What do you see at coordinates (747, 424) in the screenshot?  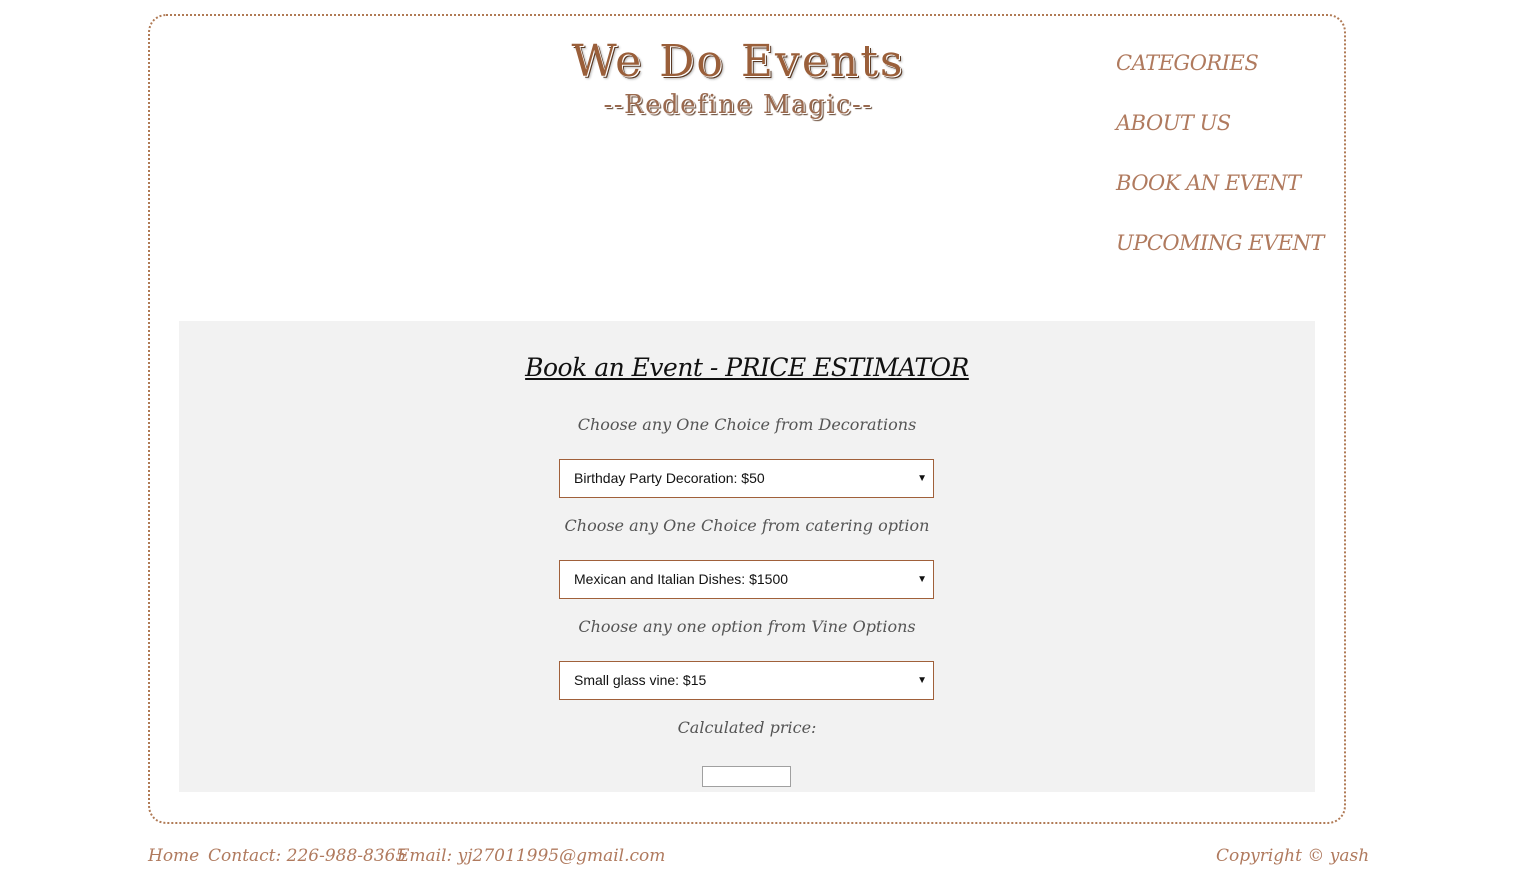 I see `decorations-label: Choose any One Choice from Decorations` at bounding box center [747, 424].